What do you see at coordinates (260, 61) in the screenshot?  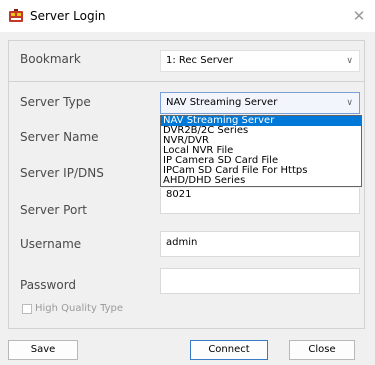 I see `bookmark-select: 1: Rec Server ∨` at bounding box center [260, 61].